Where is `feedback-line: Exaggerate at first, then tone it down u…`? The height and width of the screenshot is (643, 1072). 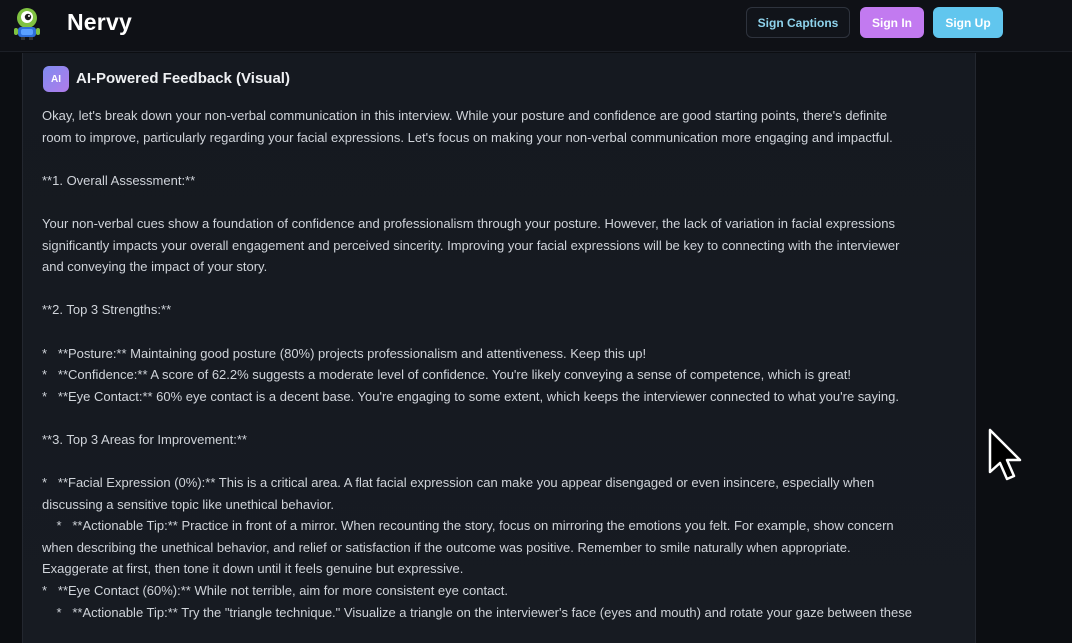
feedback-line: Exaggerate at first, then tone it down u… is located at coordinates (253, 569).